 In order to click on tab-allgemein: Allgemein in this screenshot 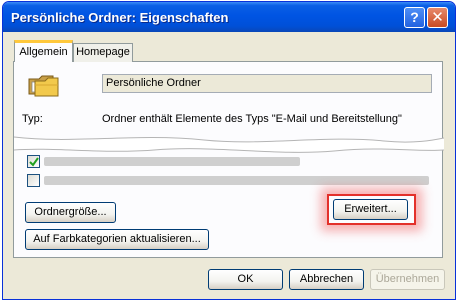, I will do `click(43, 51)`.